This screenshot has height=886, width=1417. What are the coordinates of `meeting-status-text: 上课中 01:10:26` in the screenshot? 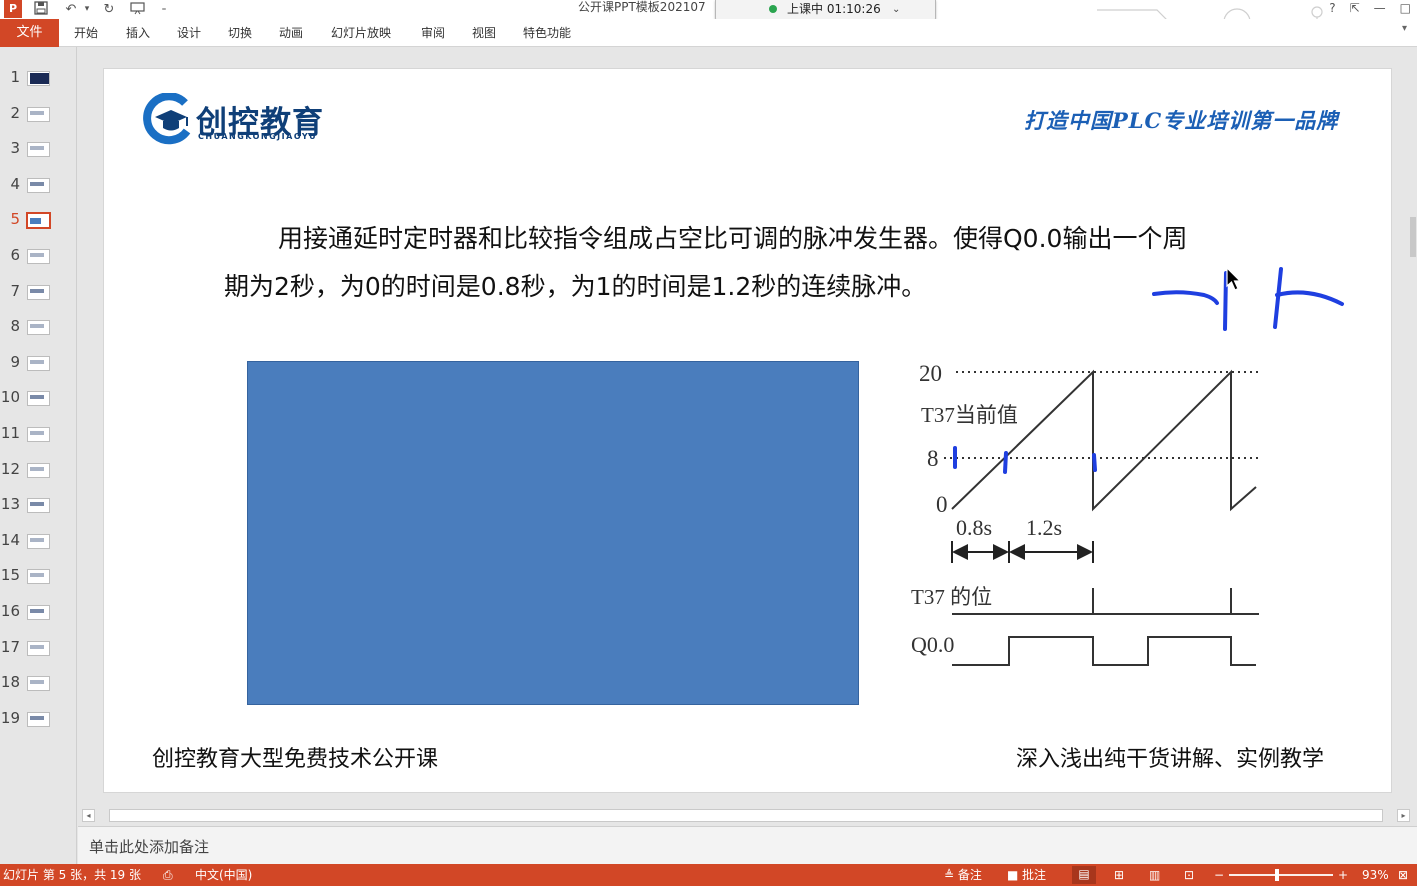 It's located at (834, 9).